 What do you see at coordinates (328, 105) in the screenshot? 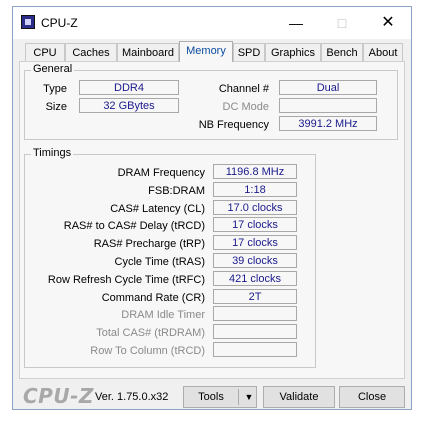
I see `dc-mode-value` at bounding box center [328, 105].